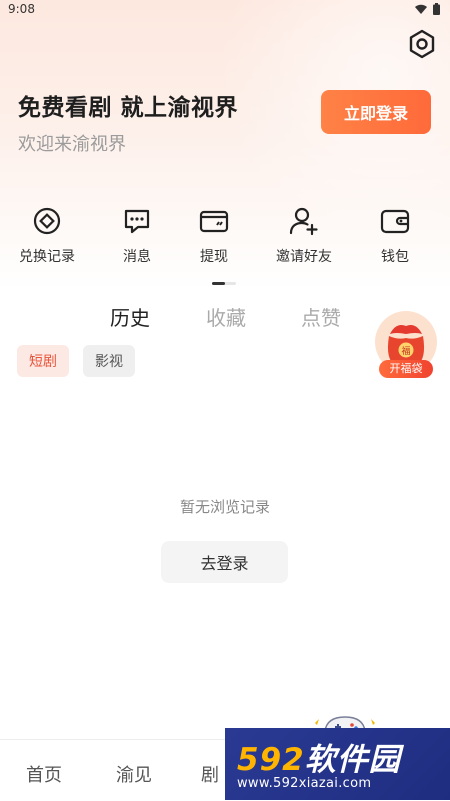  What do you see at coordinates (128, 108) in the screenshot?
I see `promo-title: 免费看剧 就上渝视界` at bounding box center [128, 108].